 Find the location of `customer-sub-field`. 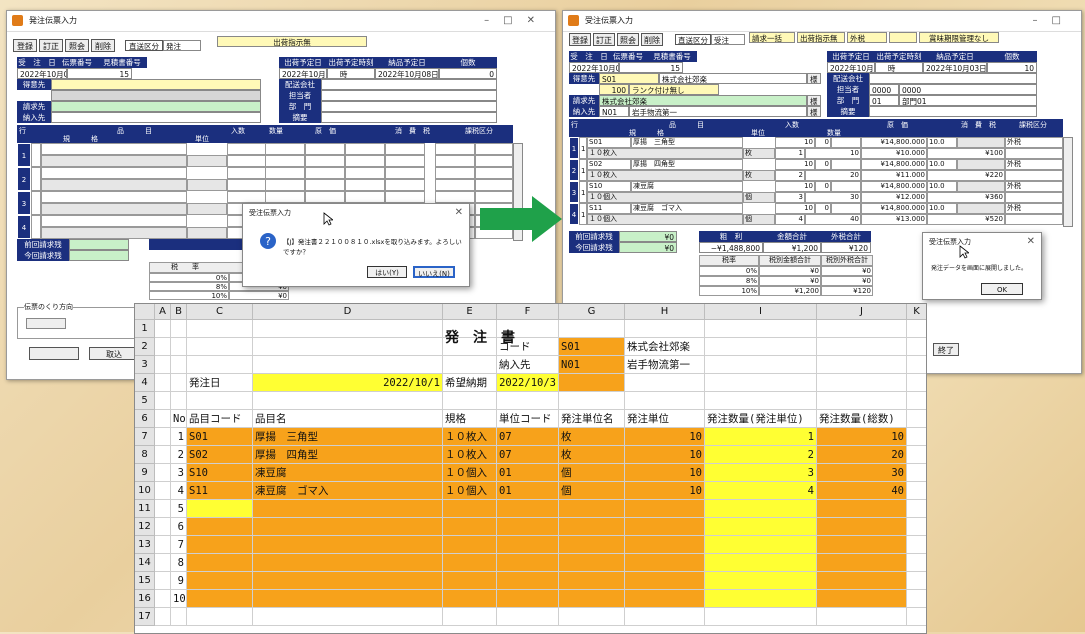

customer-sub-field is located at coordinates (156, 95).